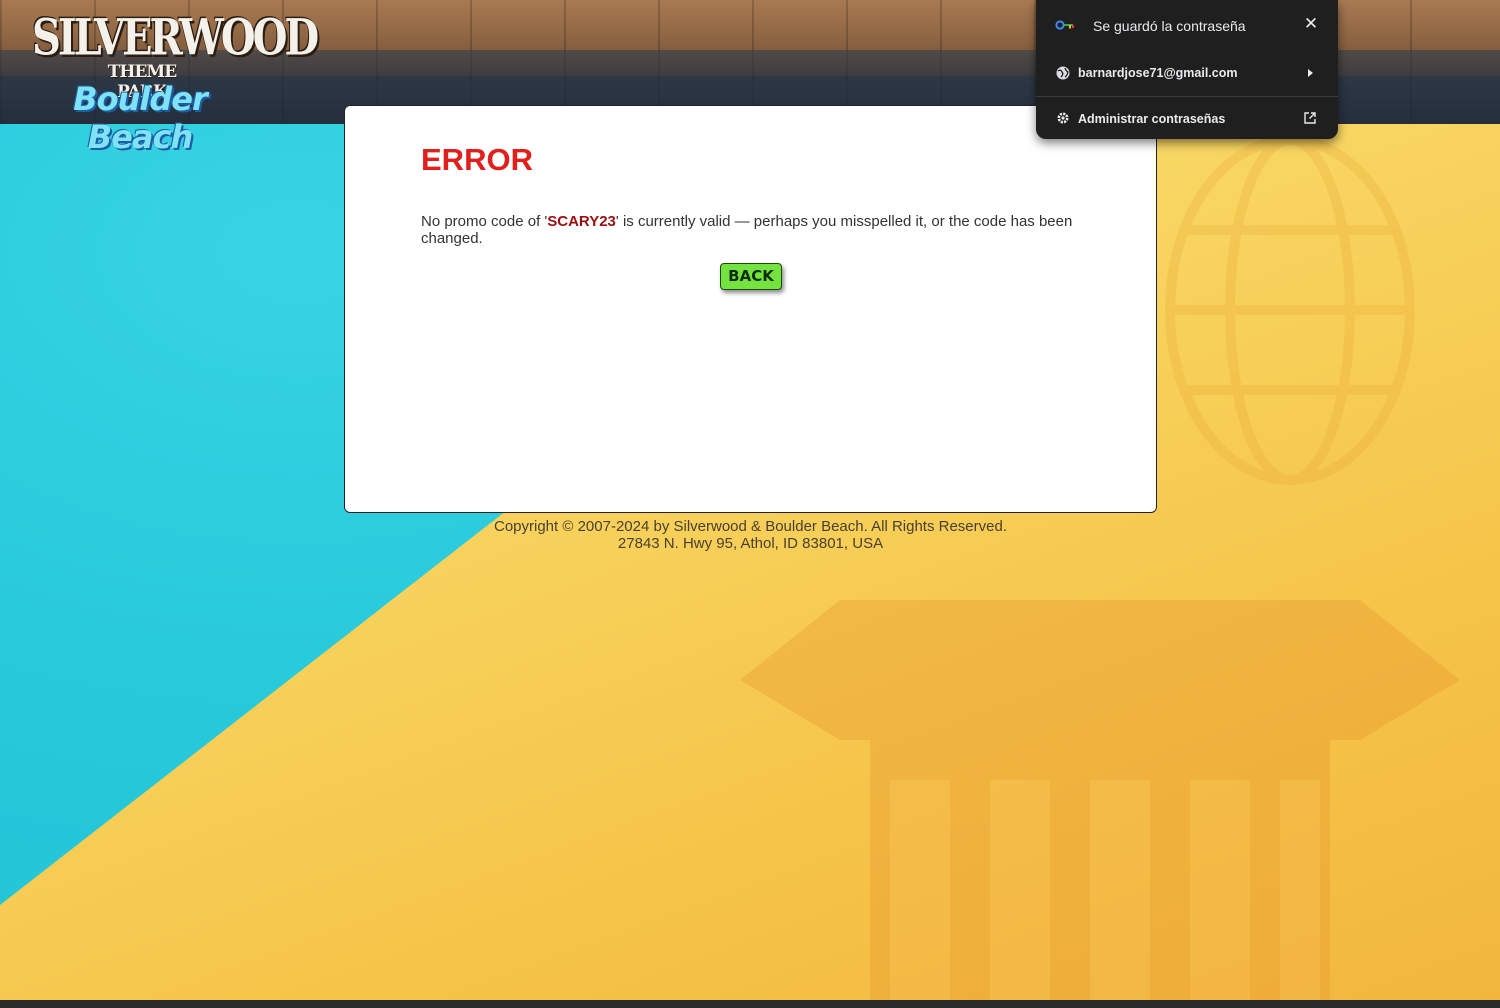  Describe the element at coordinates (1310, 118) in the screenshot. I see `external-link-icon` at that location.